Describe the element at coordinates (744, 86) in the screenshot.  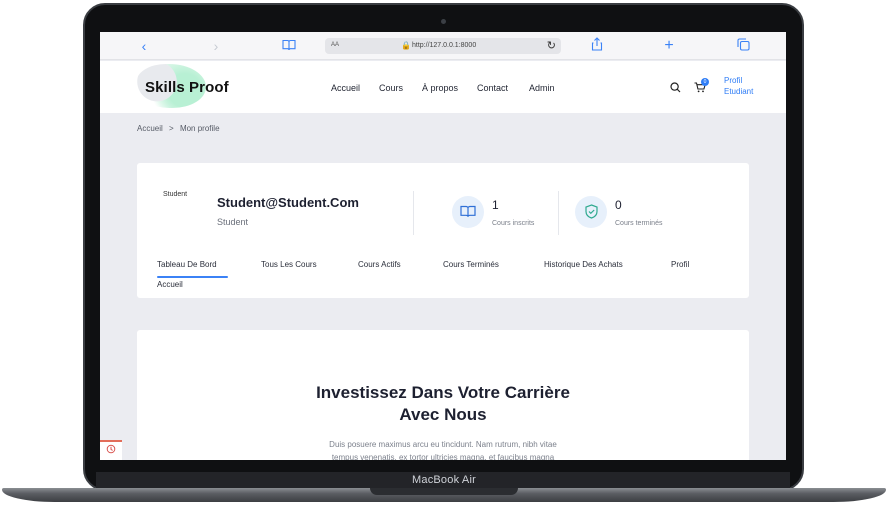
I see `profile-avatar: Profil Etudiant` at that location.